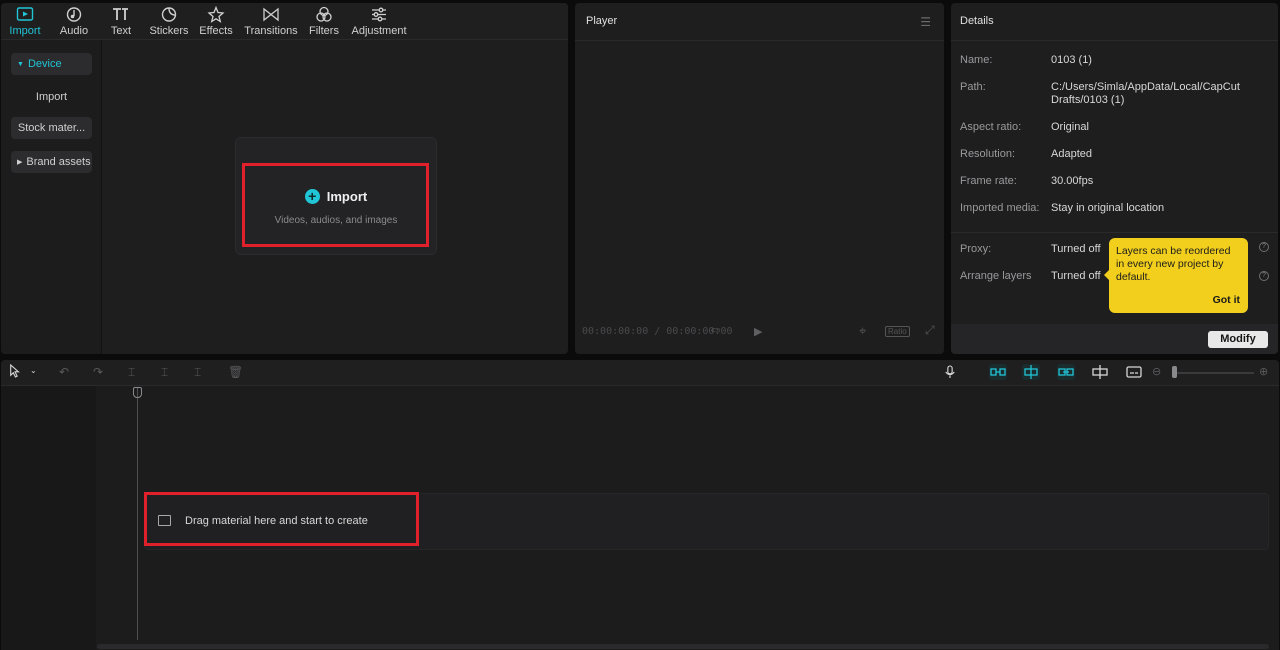 Image resolution: width=1280 pixels, height=650 pixels. What do you see at coordinates (25, 14) in the screenshot?
I see `import-icon` at bounding box center [25, 14].